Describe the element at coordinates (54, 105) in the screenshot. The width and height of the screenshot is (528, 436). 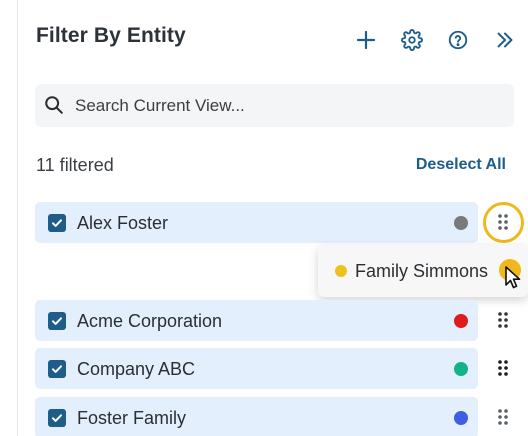
I see `search-icon` at that location.